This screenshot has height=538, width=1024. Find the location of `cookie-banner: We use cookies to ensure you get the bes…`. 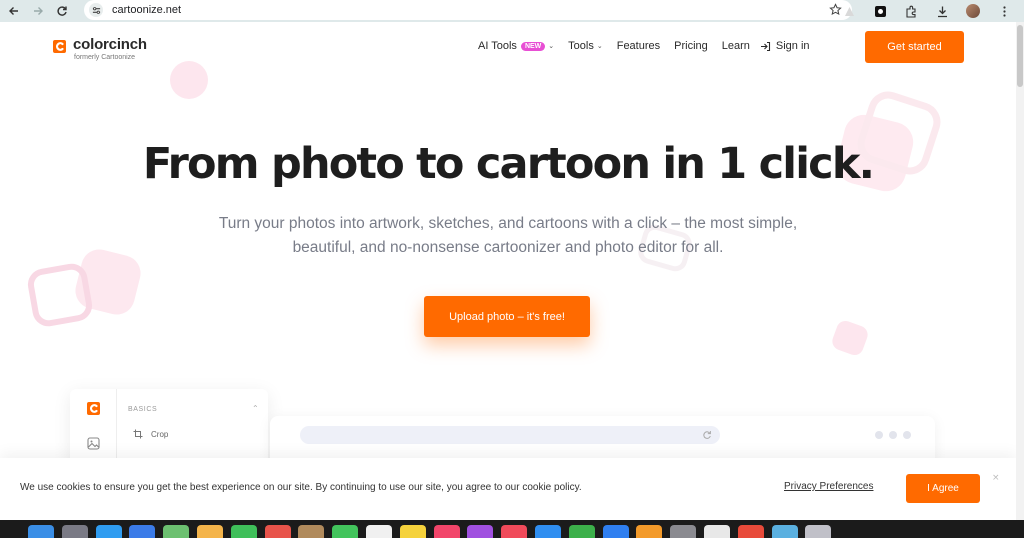

cookie-banner: We use cookies to ensure you get the bes… is located at coordinates (508, 489).